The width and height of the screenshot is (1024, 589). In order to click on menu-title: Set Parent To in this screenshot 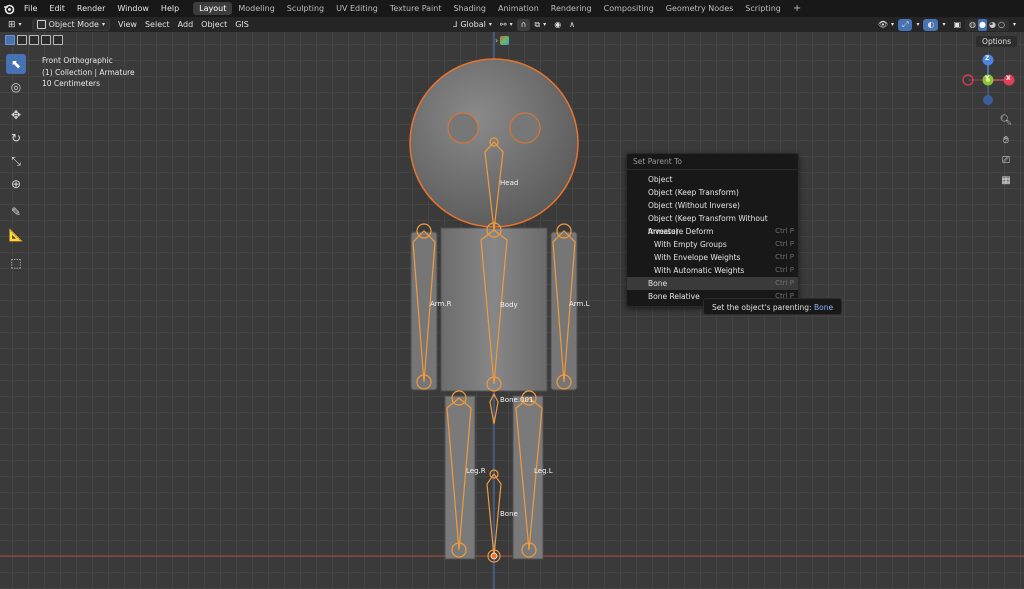, I will do `click(712, 162)`.